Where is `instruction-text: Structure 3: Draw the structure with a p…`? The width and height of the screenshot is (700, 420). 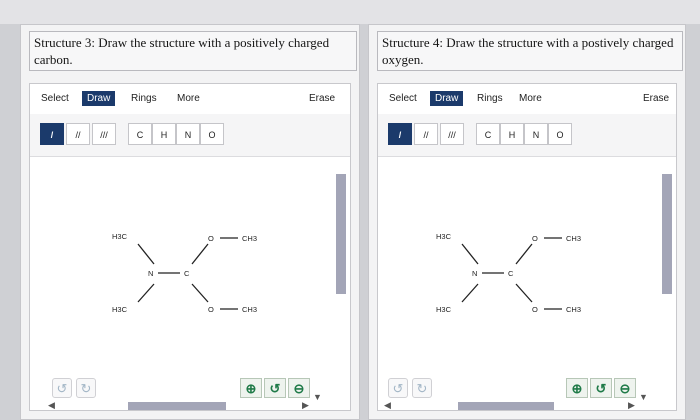
instruction-text: Structure 3: Draw the structure with a p… is located at coordinates (193, 51).